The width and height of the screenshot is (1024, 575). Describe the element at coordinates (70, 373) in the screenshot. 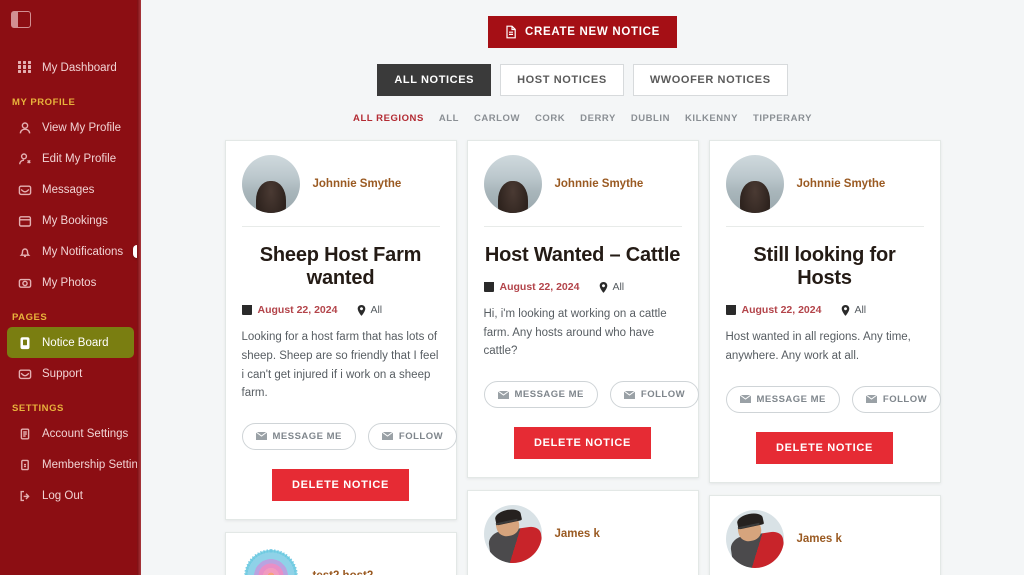

I see `sidebar-item-support: Support` at that location.